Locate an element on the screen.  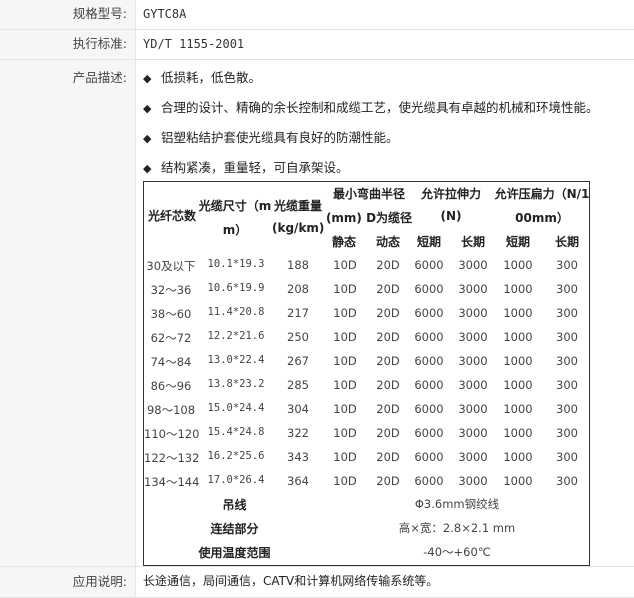
footer-value-temperature: -40～+60℃ is located at coordinates (457, 552).